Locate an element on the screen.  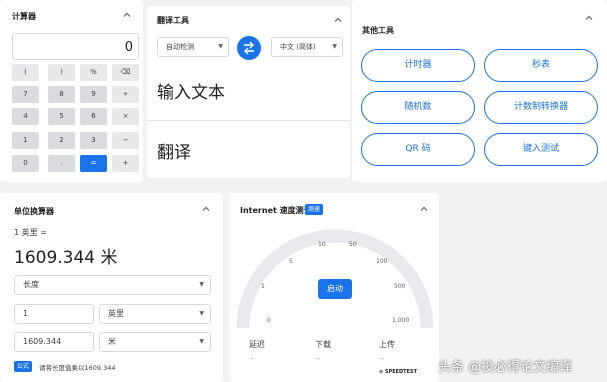
to-value-input: 1609.344 is located at coordinates (54, 342).